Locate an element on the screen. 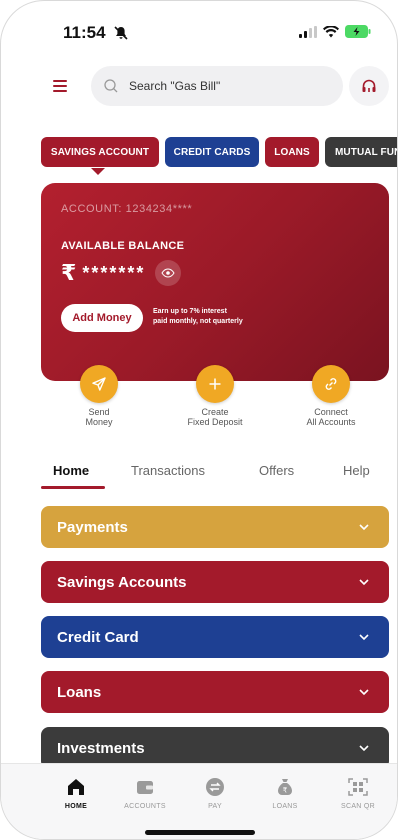 The image size is (398, 840). rupee-symbol: ₹ is located at coordinates (69, 272).